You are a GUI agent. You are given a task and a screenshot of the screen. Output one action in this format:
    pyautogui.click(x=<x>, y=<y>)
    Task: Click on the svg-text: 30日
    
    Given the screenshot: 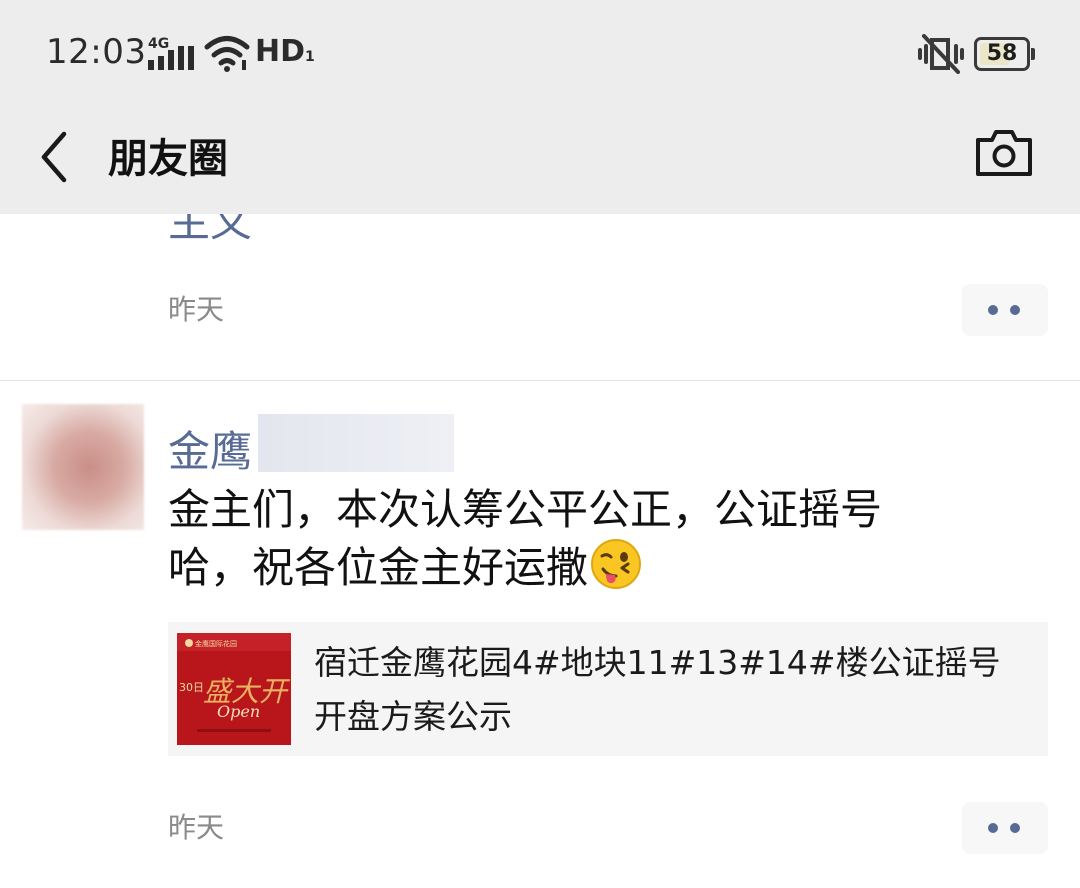 What is the action you would take?
    pyautogui.click(x=191, y=687)
    